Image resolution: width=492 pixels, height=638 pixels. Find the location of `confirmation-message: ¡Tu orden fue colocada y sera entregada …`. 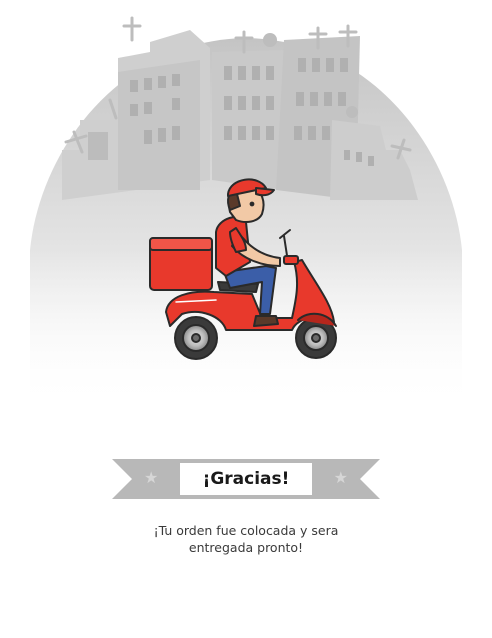

confirmation-message: ¡Tu orden fue colocada y sera entregada … is located at coordinates (246, 539).